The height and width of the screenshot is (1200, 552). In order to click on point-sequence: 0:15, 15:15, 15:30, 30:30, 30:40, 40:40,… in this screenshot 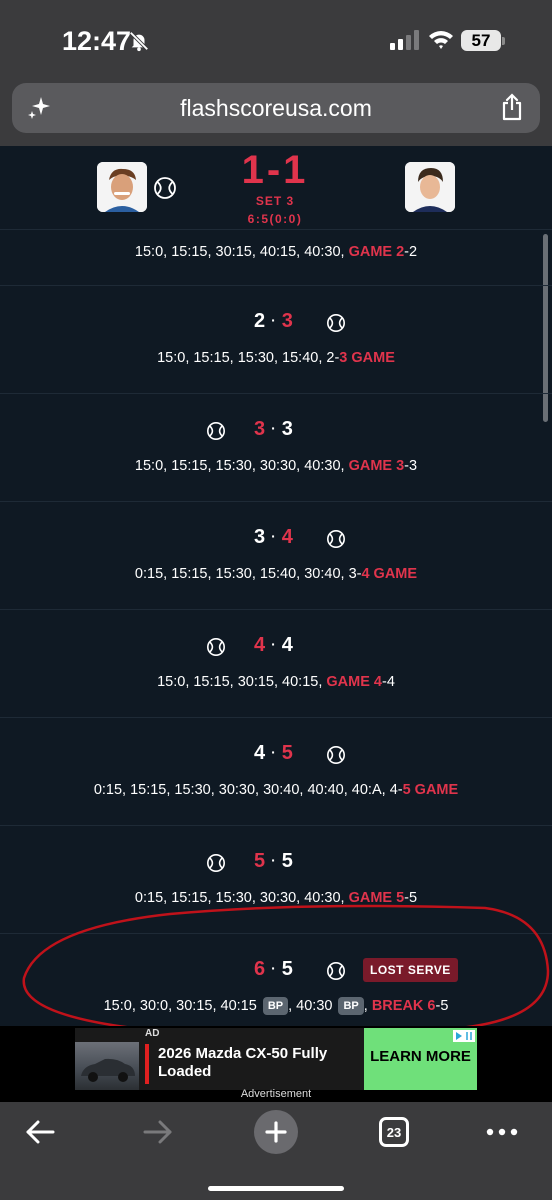, I will do `click(248, 790)`.